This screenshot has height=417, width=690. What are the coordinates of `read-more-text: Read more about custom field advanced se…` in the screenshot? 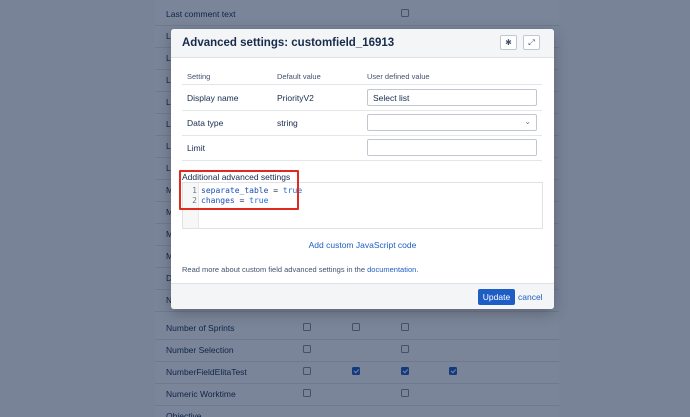 It's located at (300, 269).